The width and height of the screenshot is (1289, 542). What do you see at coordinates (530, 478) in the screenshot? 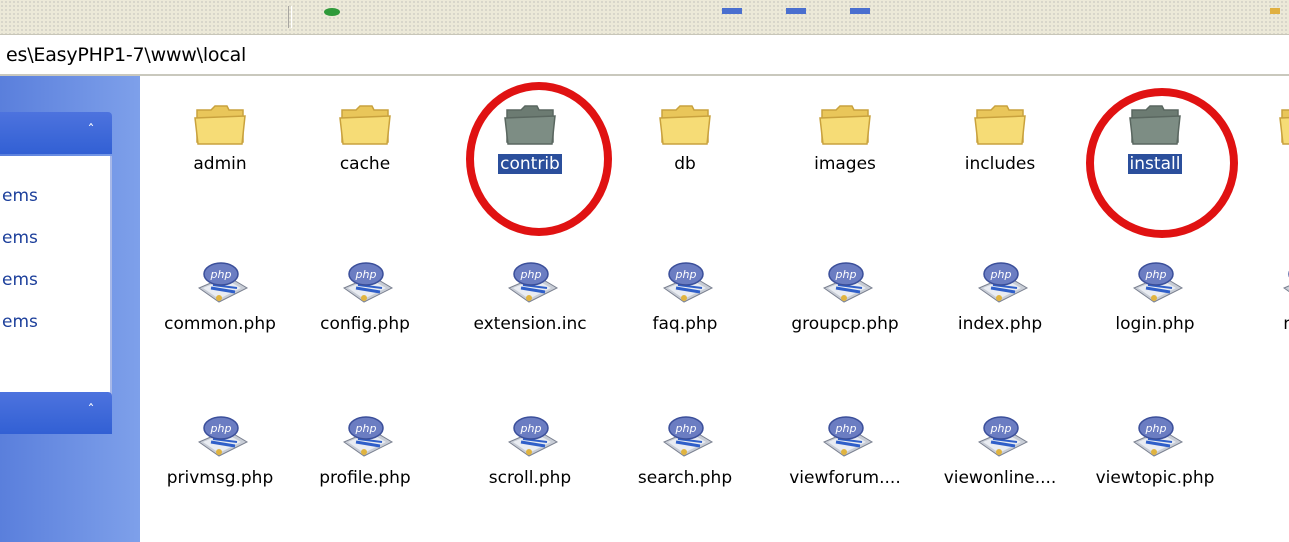
I see `file-label: scroll.php` at bounding box center [530, 478].